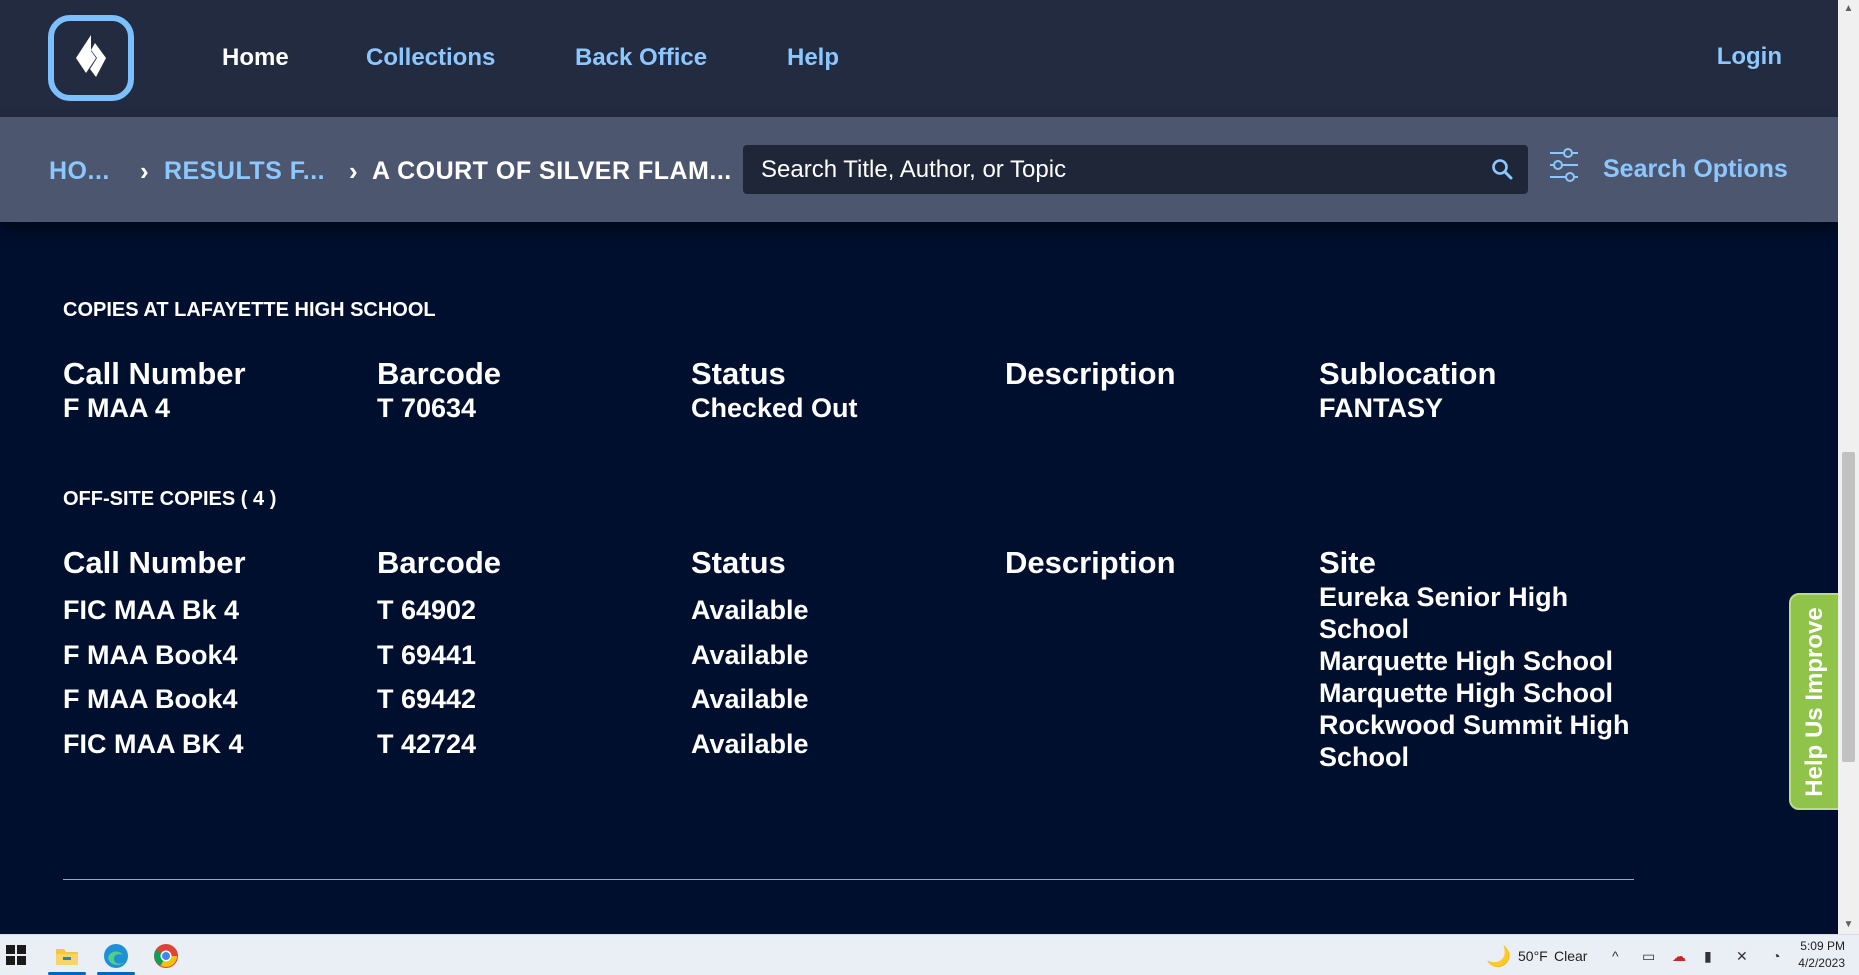 This screenshot has height=975, width=1859. I want to click on top-navigation: Home Collections Back Office Help Login, so click(919, 58).